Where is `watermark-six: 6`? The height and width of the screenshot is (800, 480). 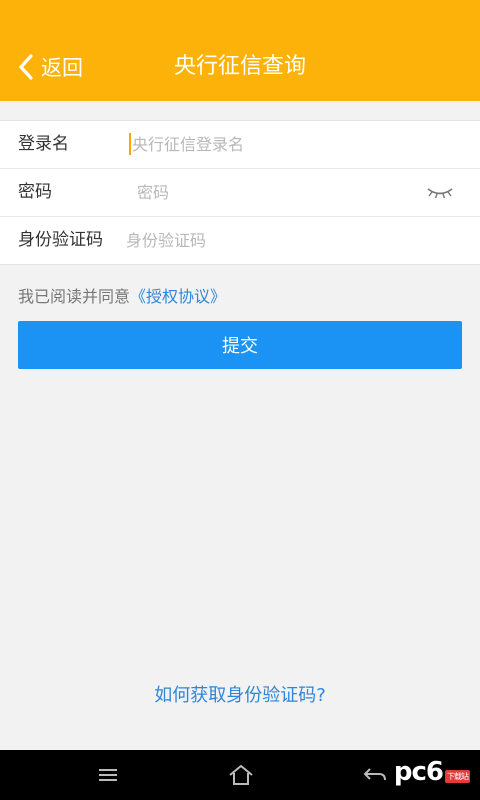 watermark-six: 6 is located at coordinates (434, 772).